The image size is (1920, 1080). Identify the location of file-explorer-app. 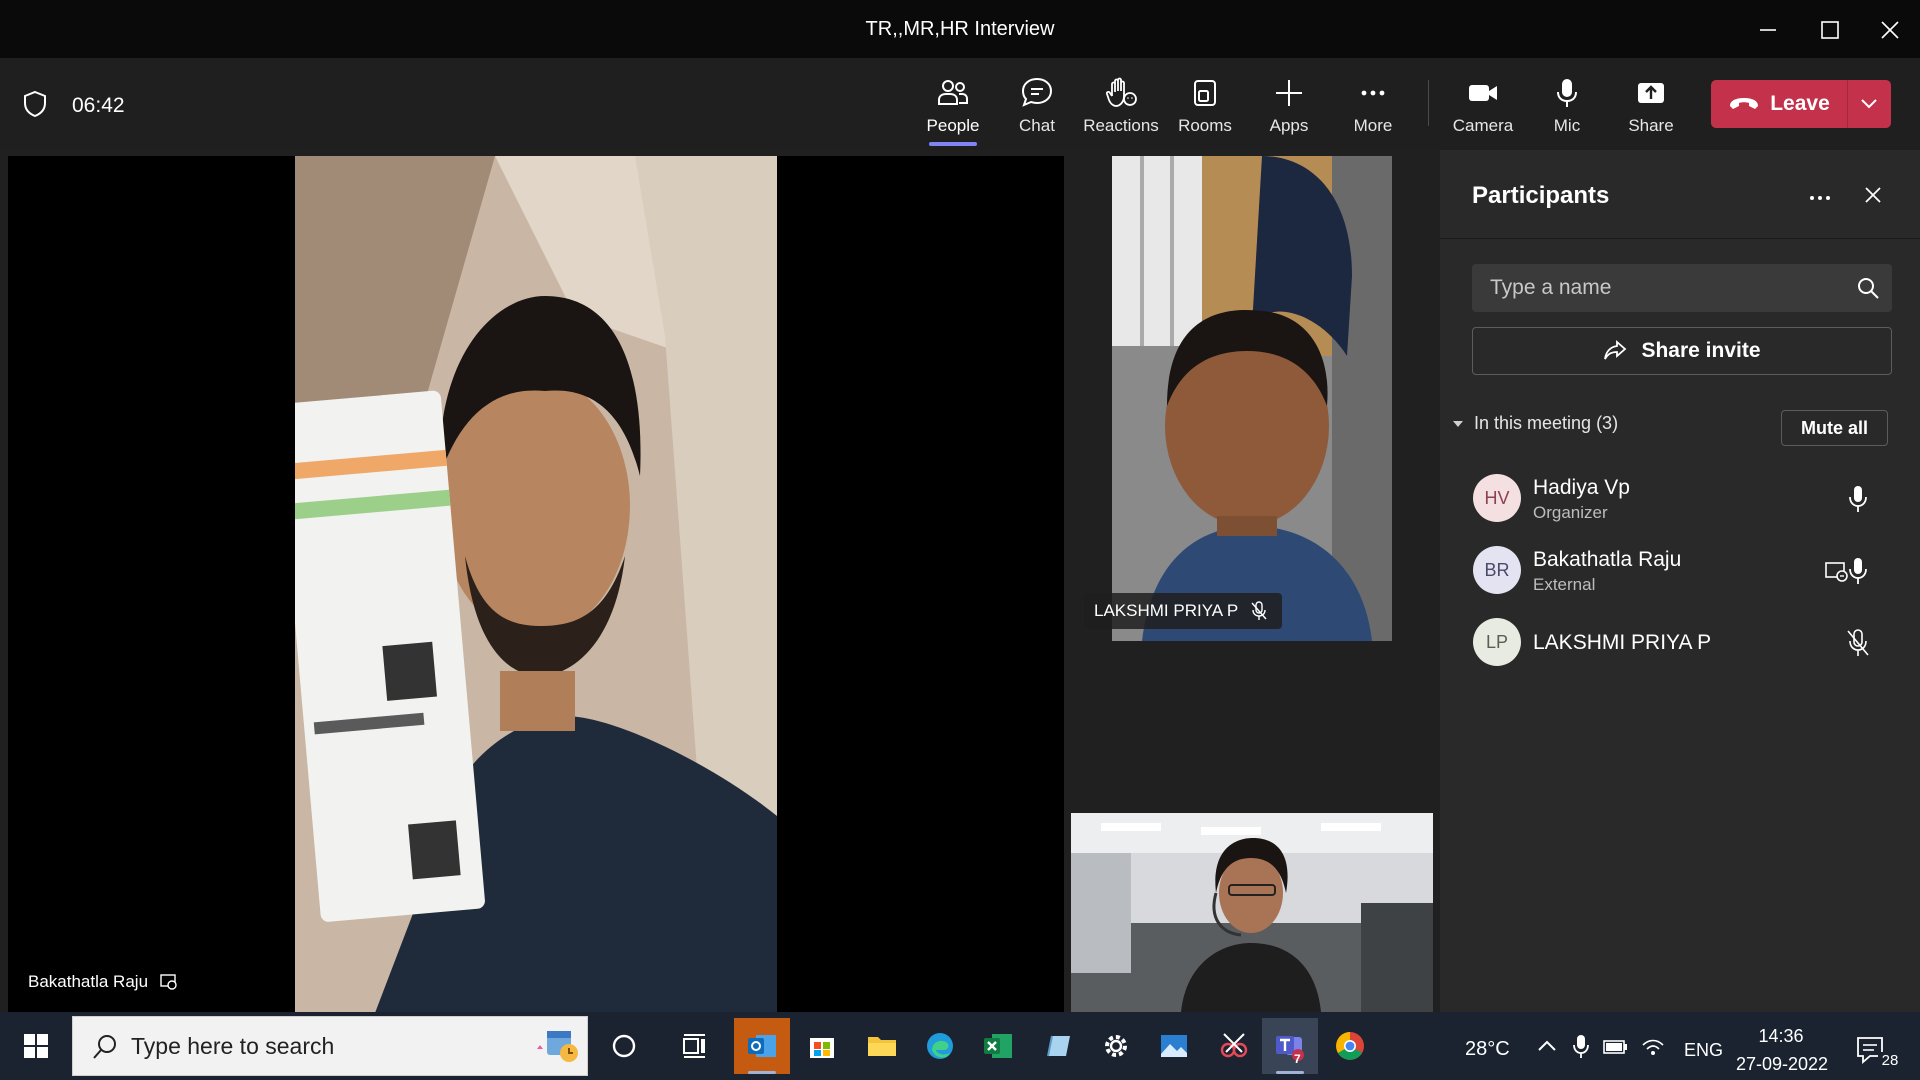
(882, 1046).